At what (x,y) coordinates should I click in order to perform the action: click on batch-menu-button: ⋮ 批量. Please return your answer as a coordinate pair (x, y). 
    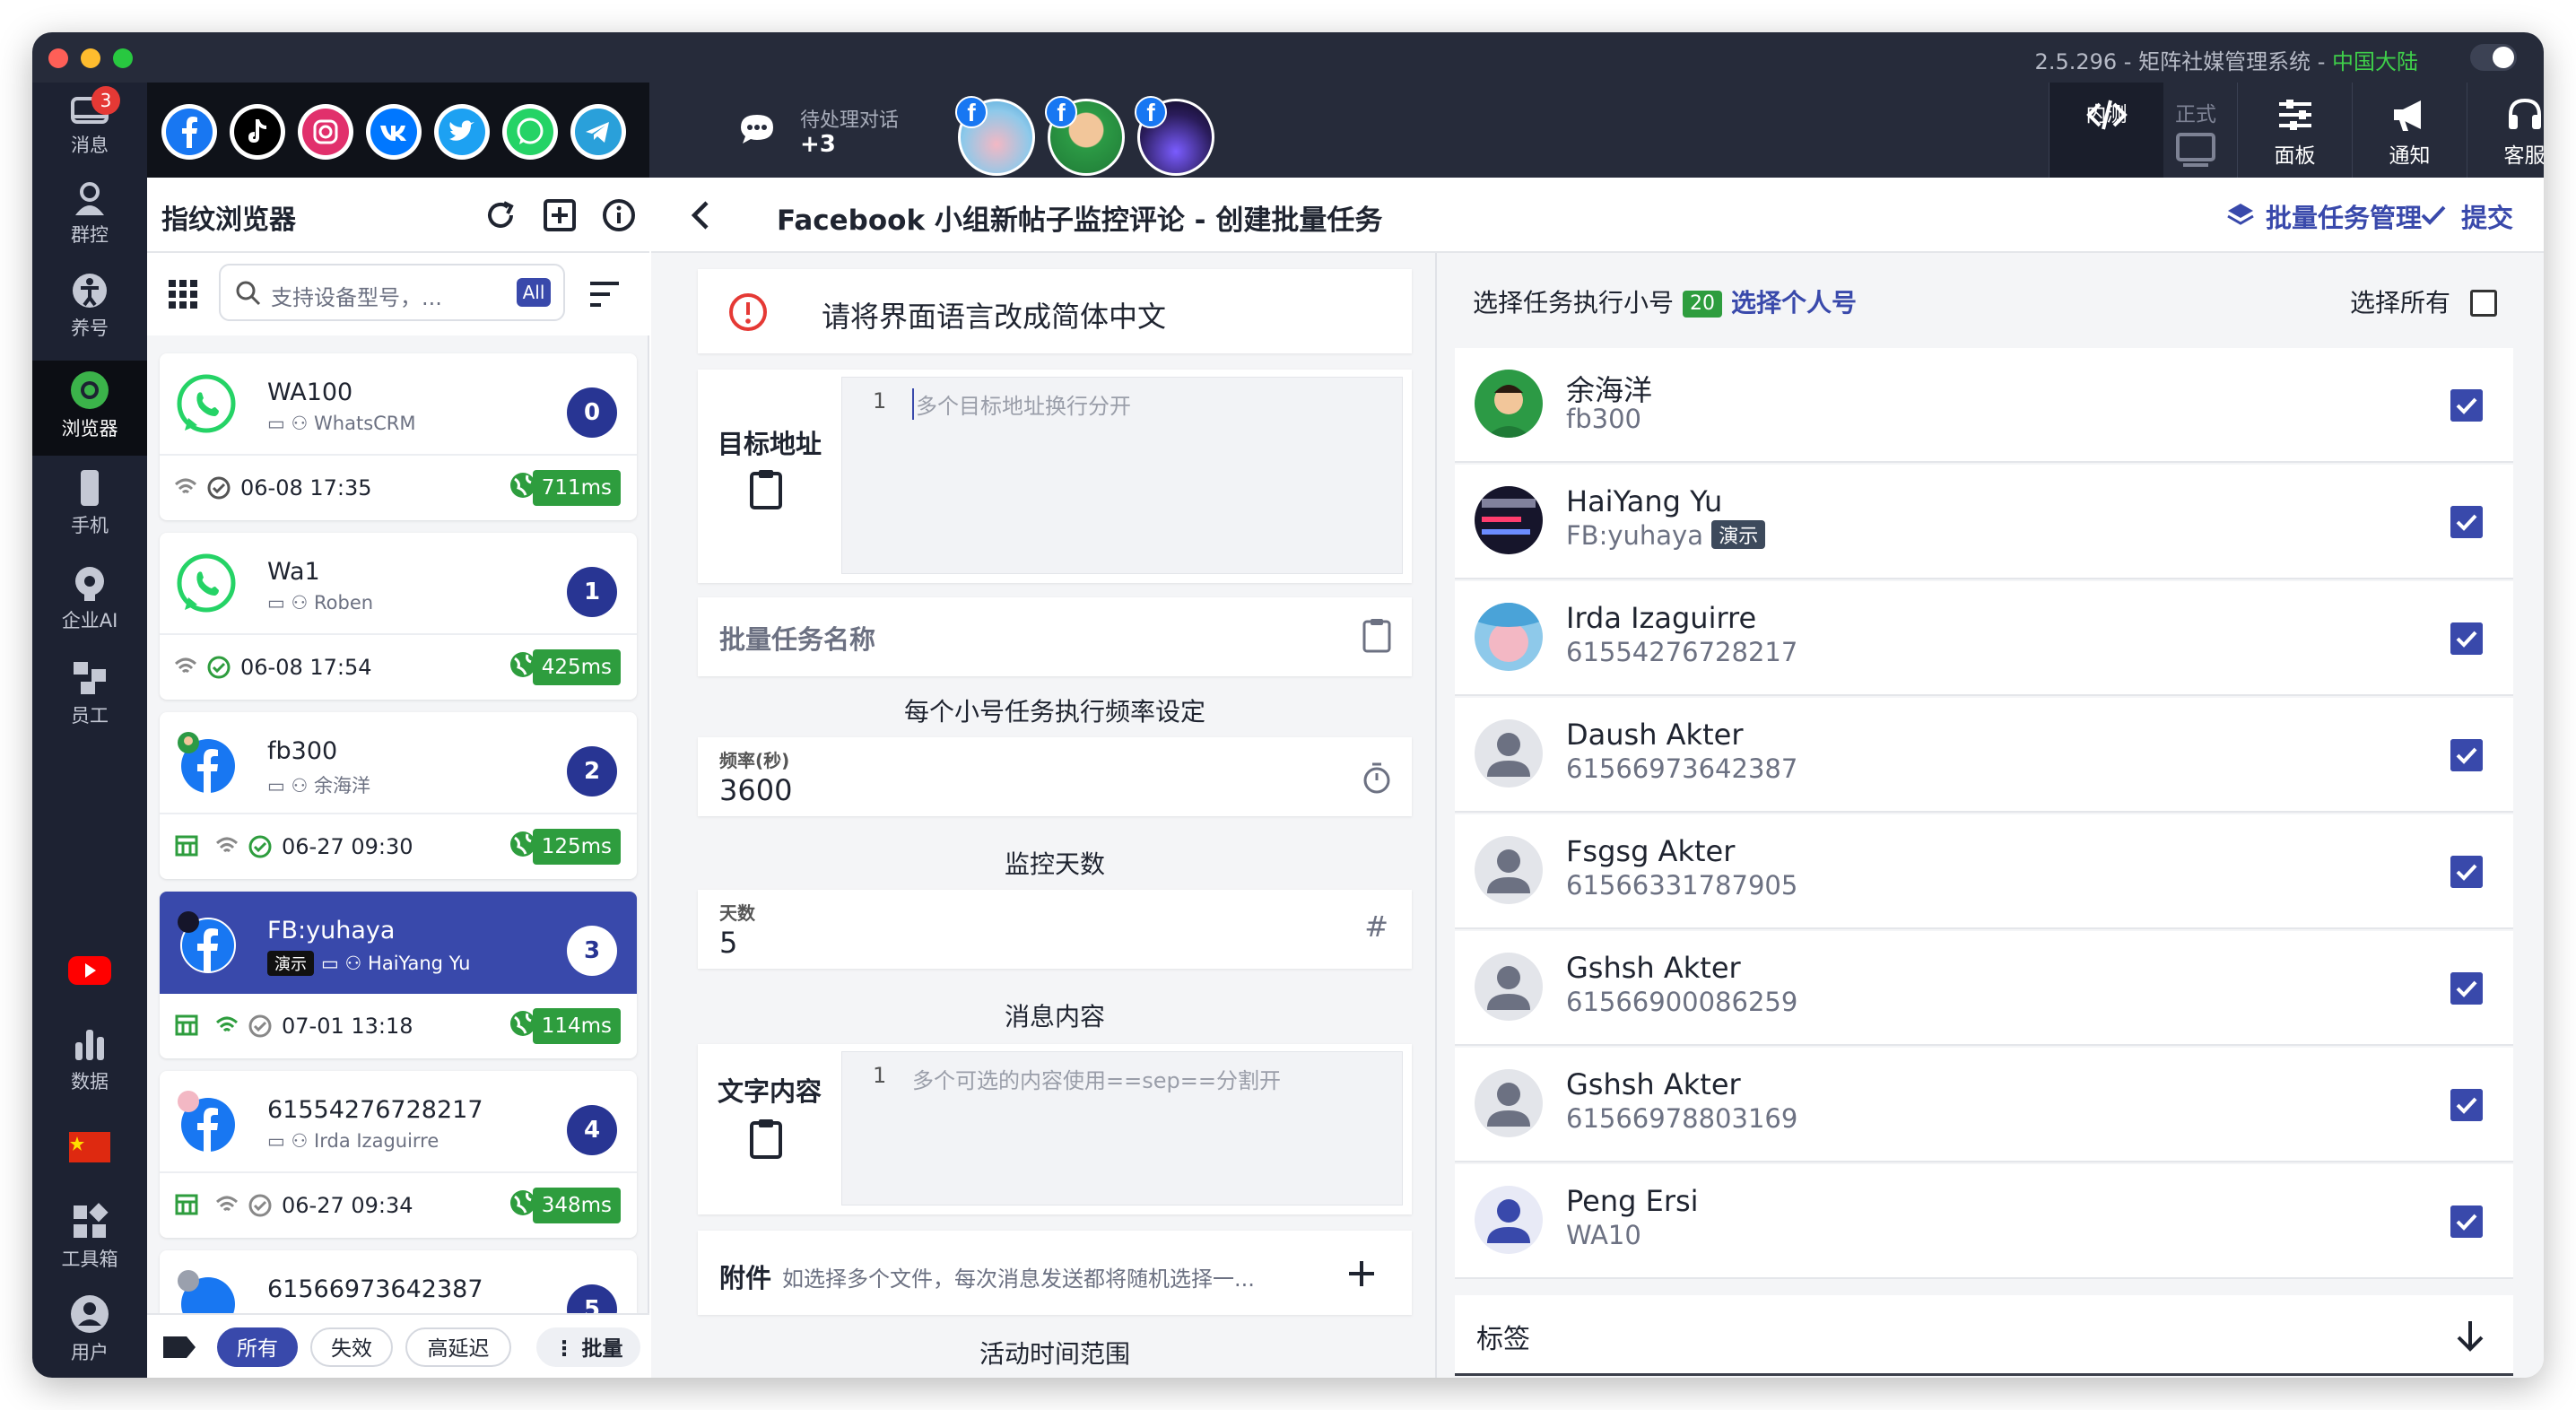
    Looking at the image, I should click on (588, 1347).